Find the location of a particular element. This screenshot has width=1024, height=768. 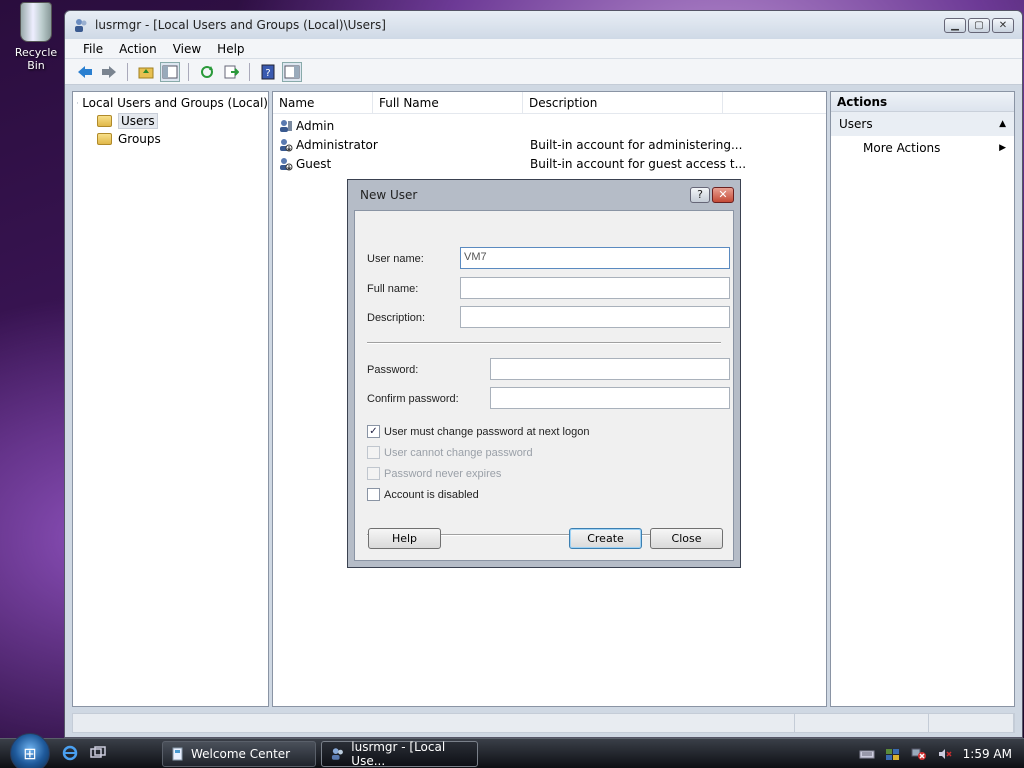

show-hide-action-pane-button is located at coordinates (292, 71).